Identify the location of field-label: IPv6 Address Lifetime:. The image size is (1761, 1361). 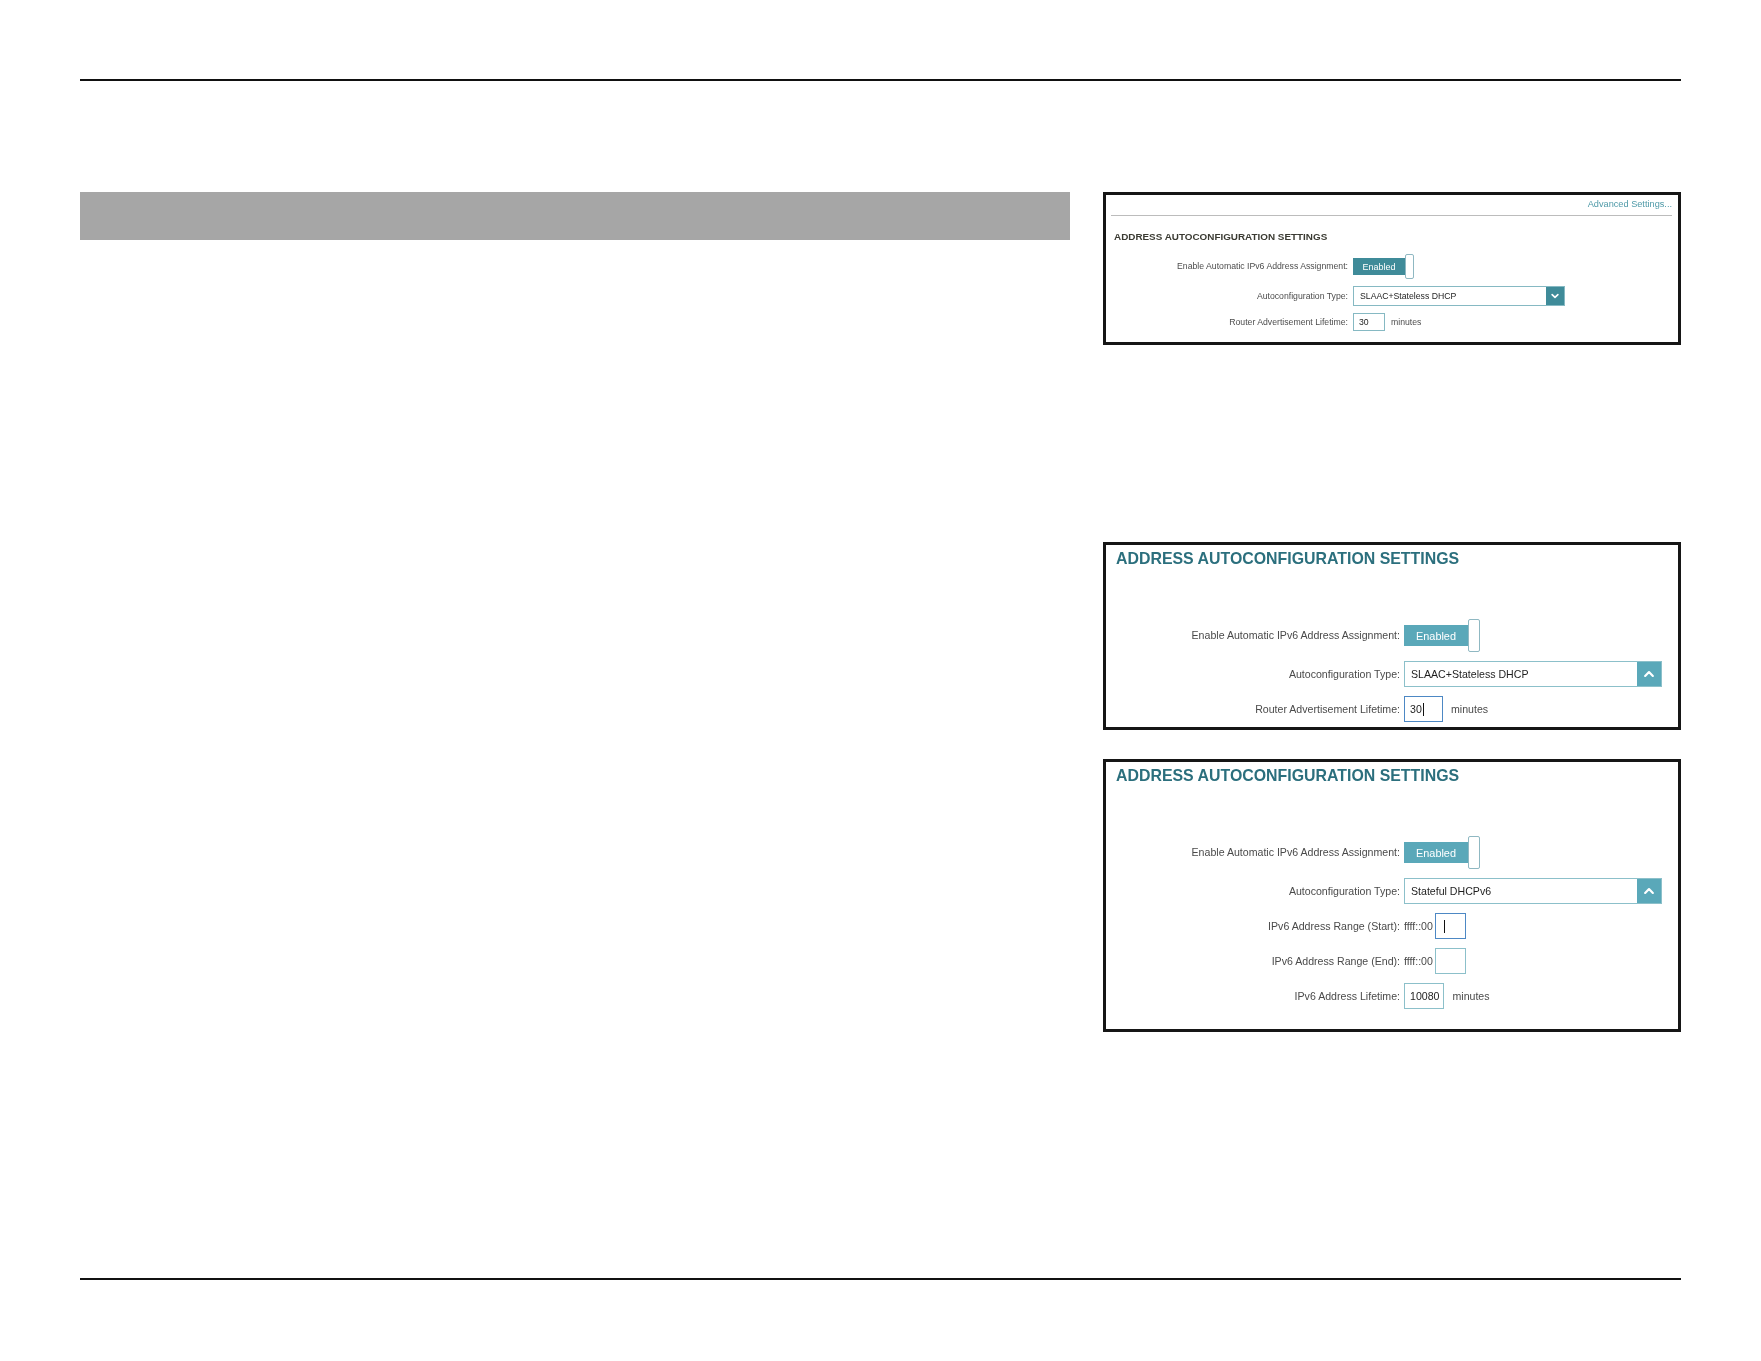
(1347, 996).